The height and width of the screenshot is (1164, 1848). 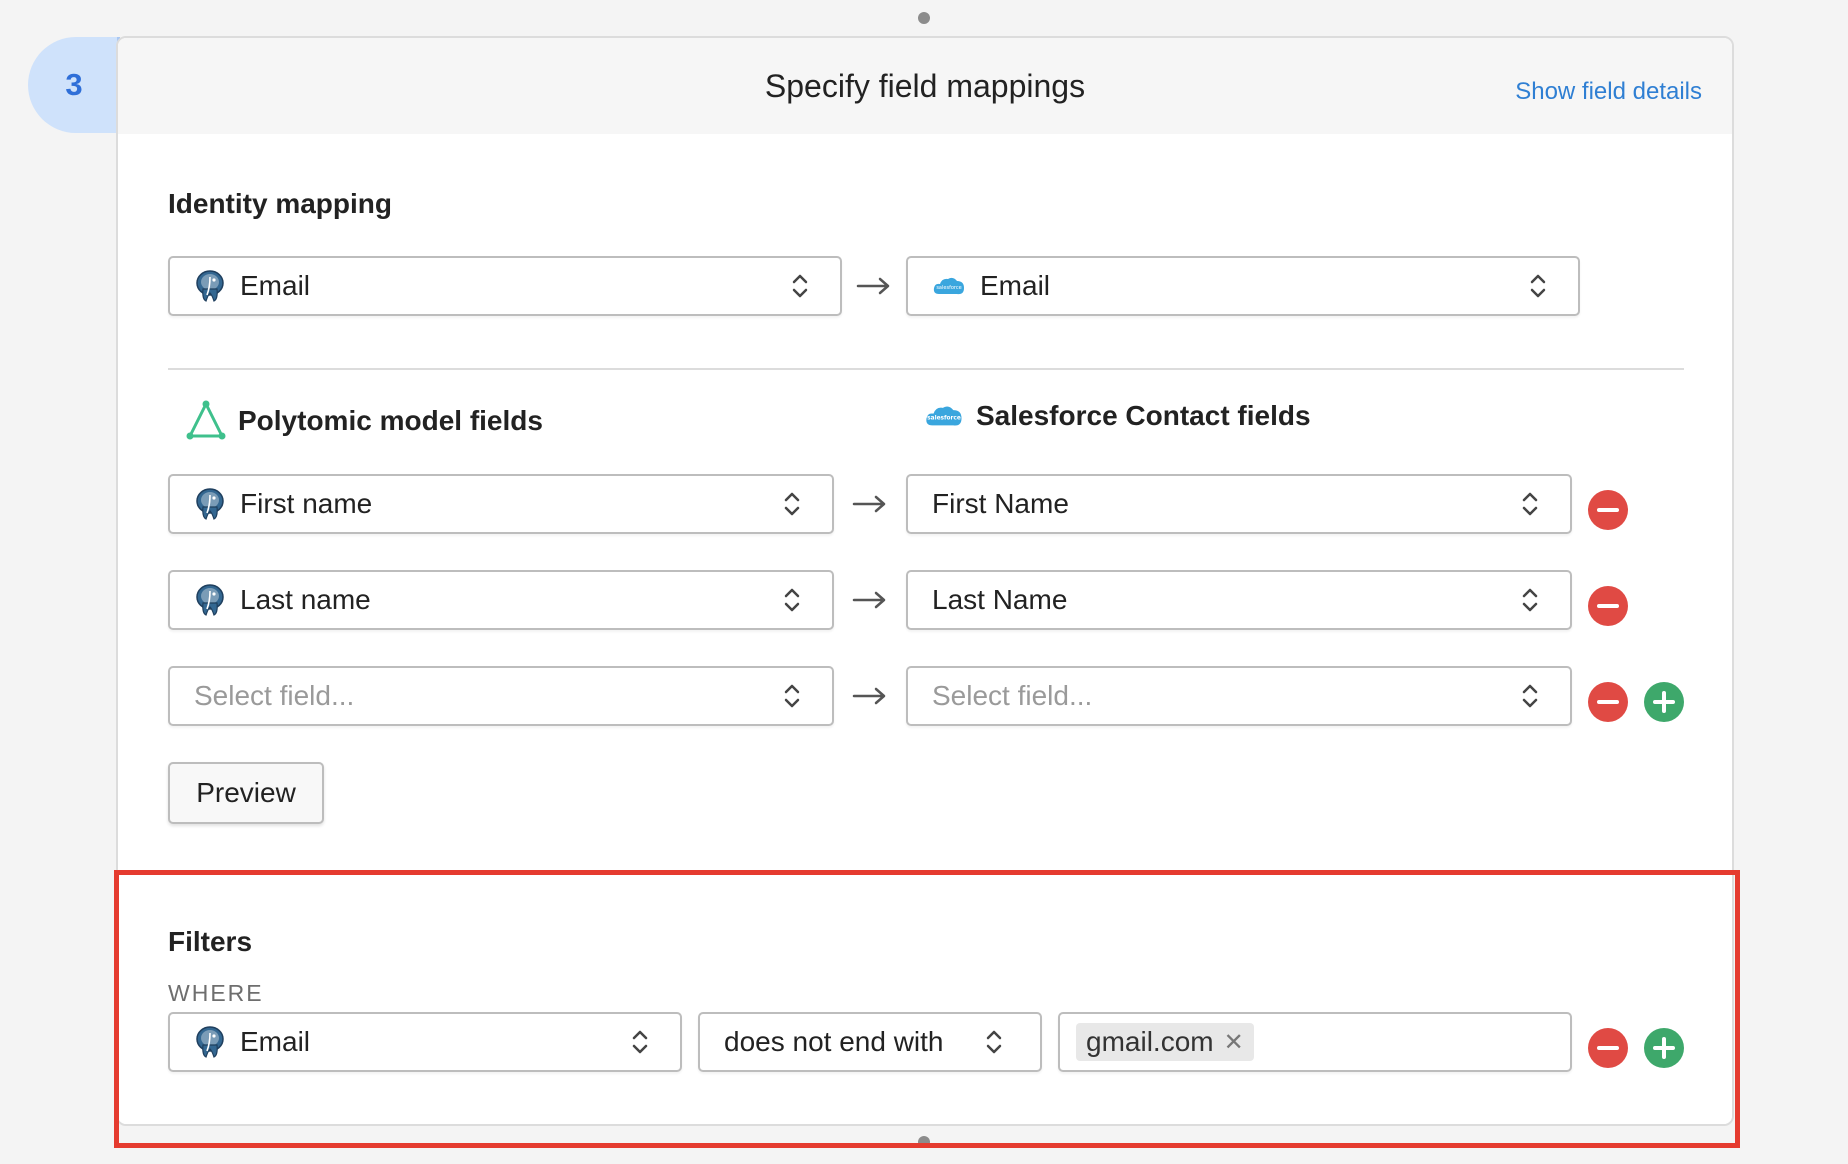 I want to click on filter-field-value: Email, so click(x=275, y=1041).